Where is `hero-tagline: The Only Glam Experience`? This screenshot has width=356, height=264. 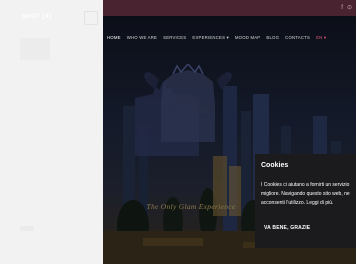 hero-tagline: The Only Glam Experience is located at coordinates (191, 206).